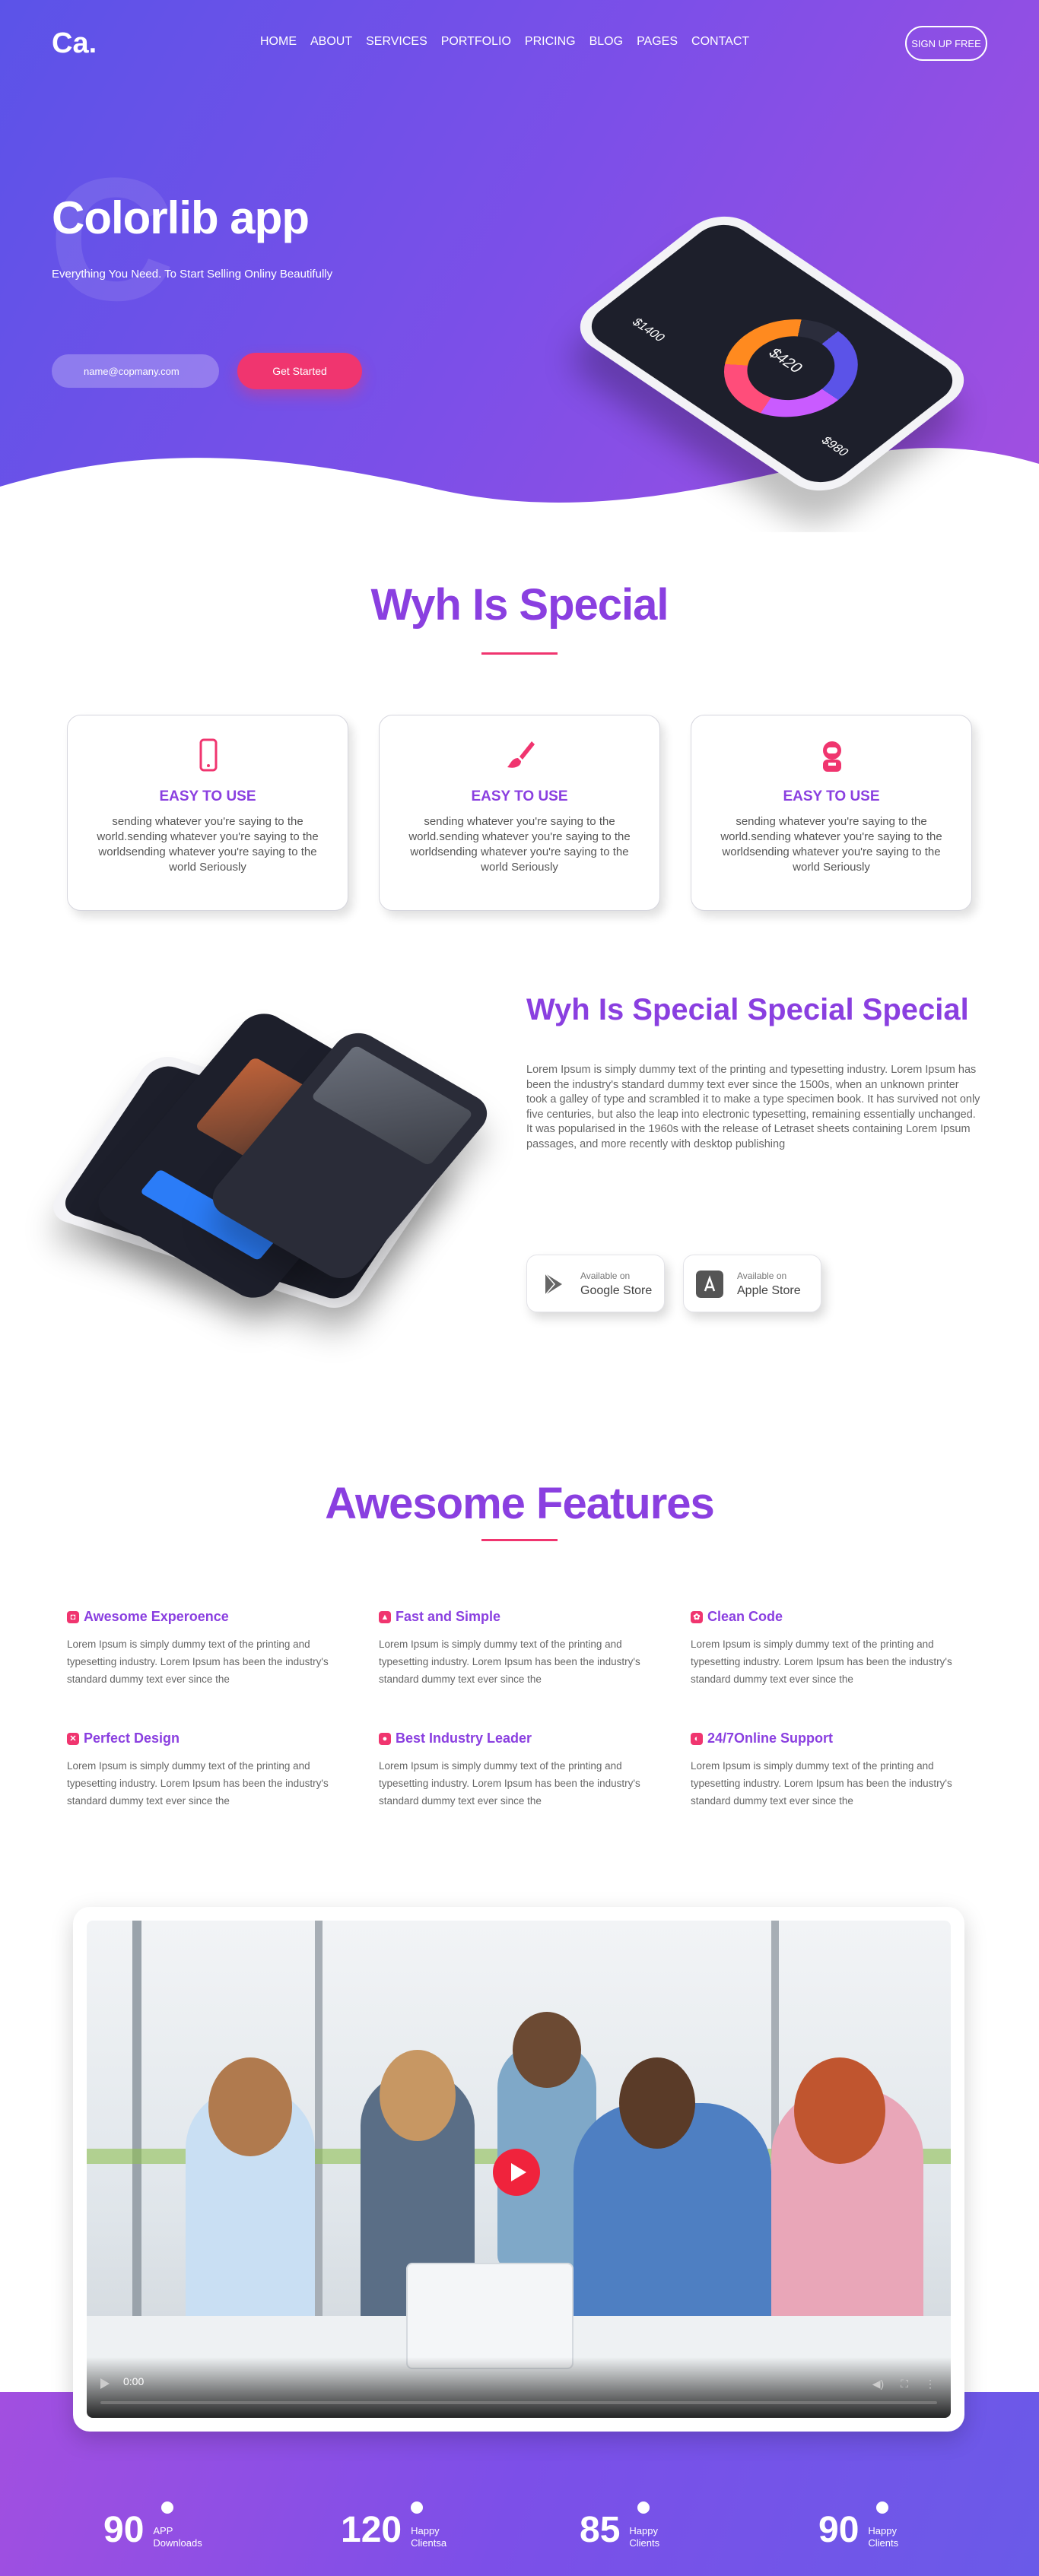 Image resolution: width=1039 pixels, height=2576 pixels. Describe the element at coordinates (521, 755) in the screenshot. I see `paintbrush-icon` at that location.